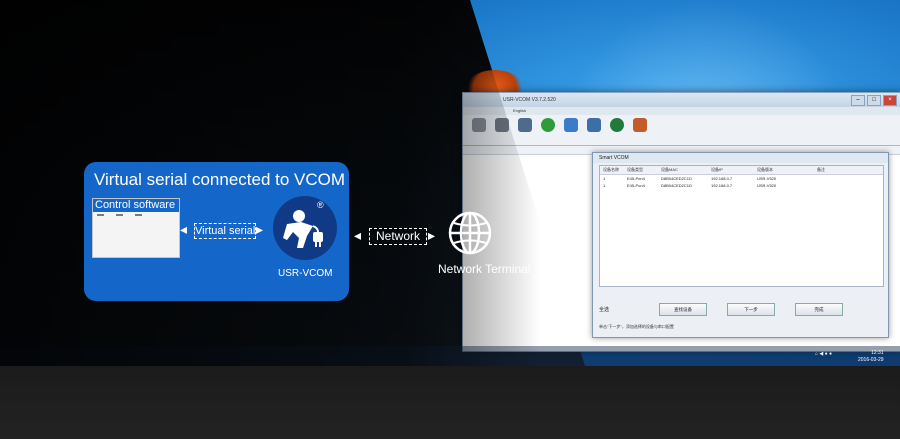 The height and width of the screenshot is (439, 900). What do you see at coordinates (717, 169) in the screenshot?
I see `col-ip: 设备IP` at bounding box center [717, 169].